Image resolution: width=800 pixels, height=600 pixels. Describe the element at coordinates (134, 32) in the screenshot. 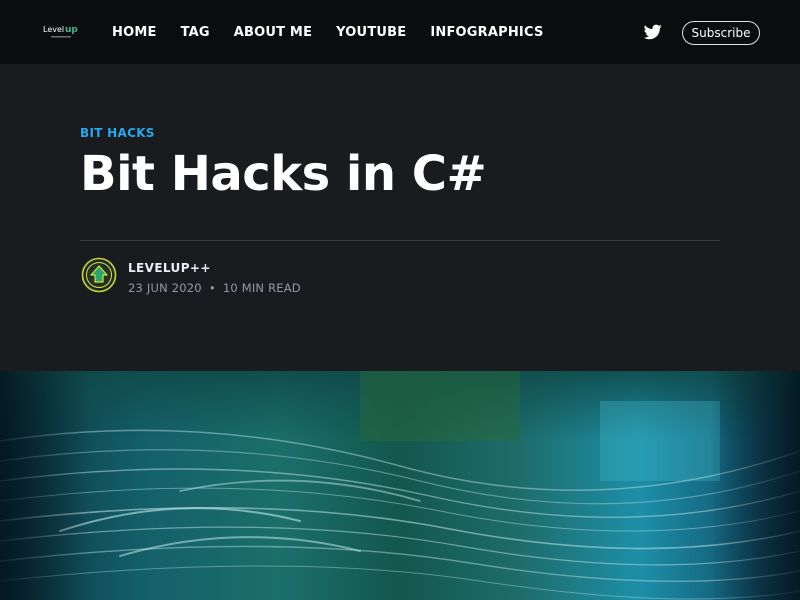

I see `nav-home: HOME` at that location.